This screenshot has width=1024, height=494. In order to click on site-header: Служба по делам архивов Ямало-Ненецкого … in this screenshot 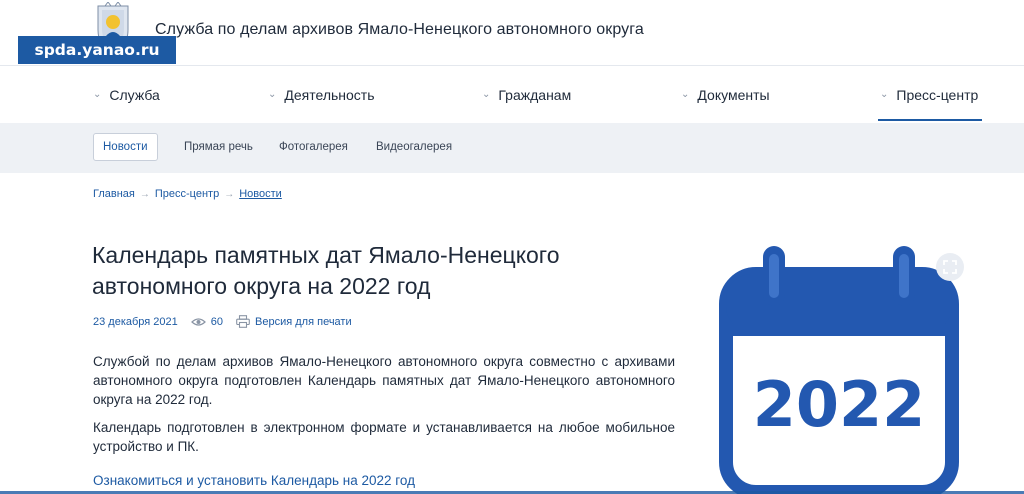, I will do `click(512, 33)`.